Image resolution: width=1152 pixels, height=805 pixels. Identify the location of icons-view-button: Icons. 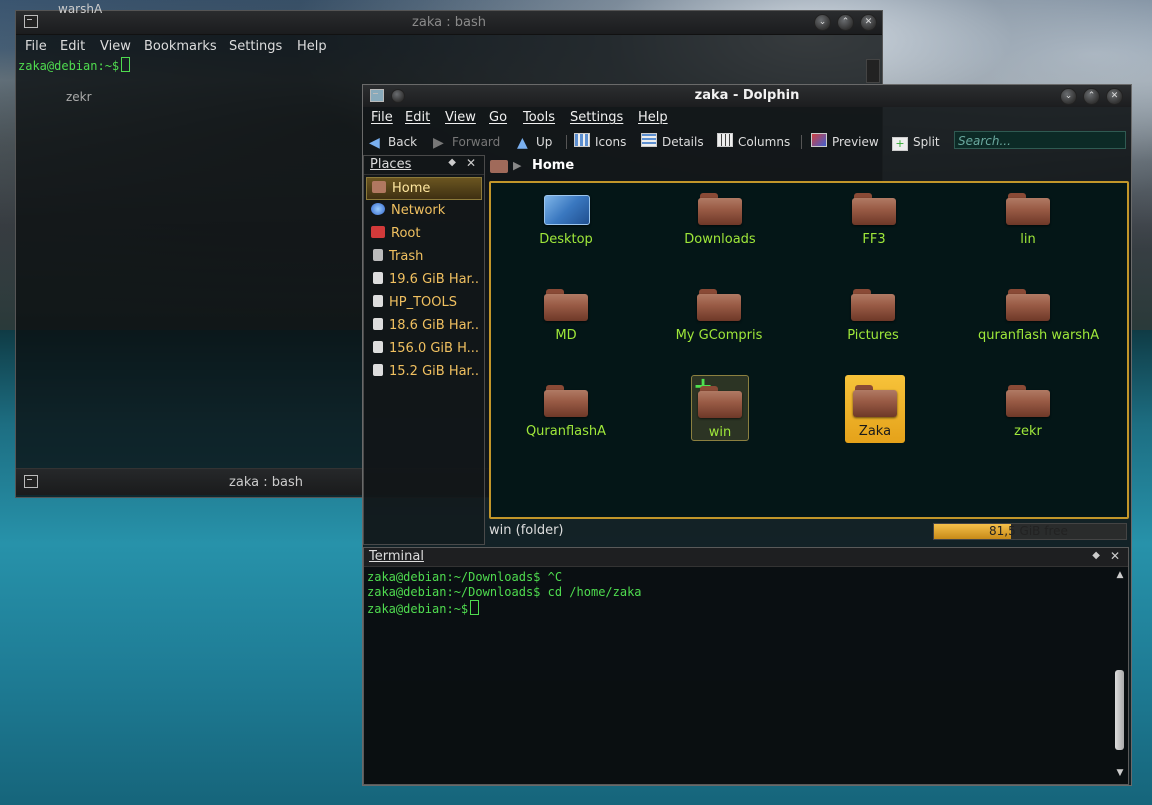
(600, 142).